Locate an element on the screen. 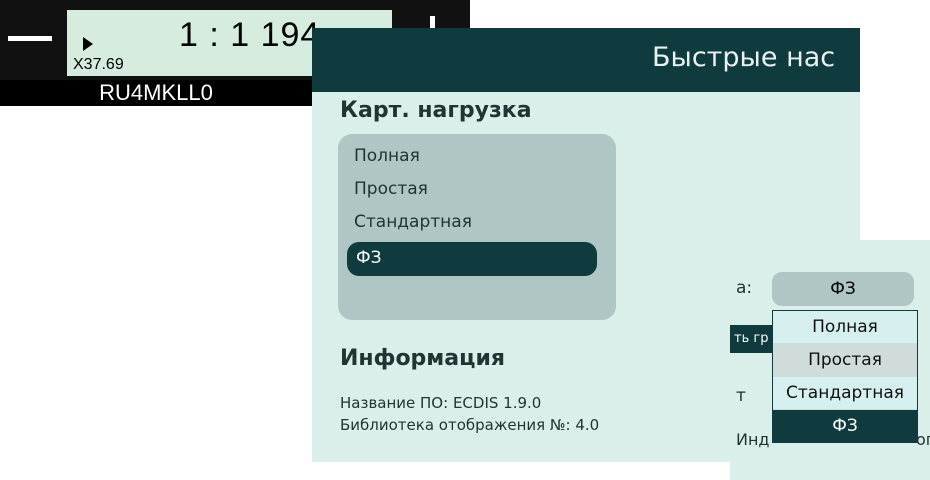  field-label-a: а: is located at coordinates (744, 288).